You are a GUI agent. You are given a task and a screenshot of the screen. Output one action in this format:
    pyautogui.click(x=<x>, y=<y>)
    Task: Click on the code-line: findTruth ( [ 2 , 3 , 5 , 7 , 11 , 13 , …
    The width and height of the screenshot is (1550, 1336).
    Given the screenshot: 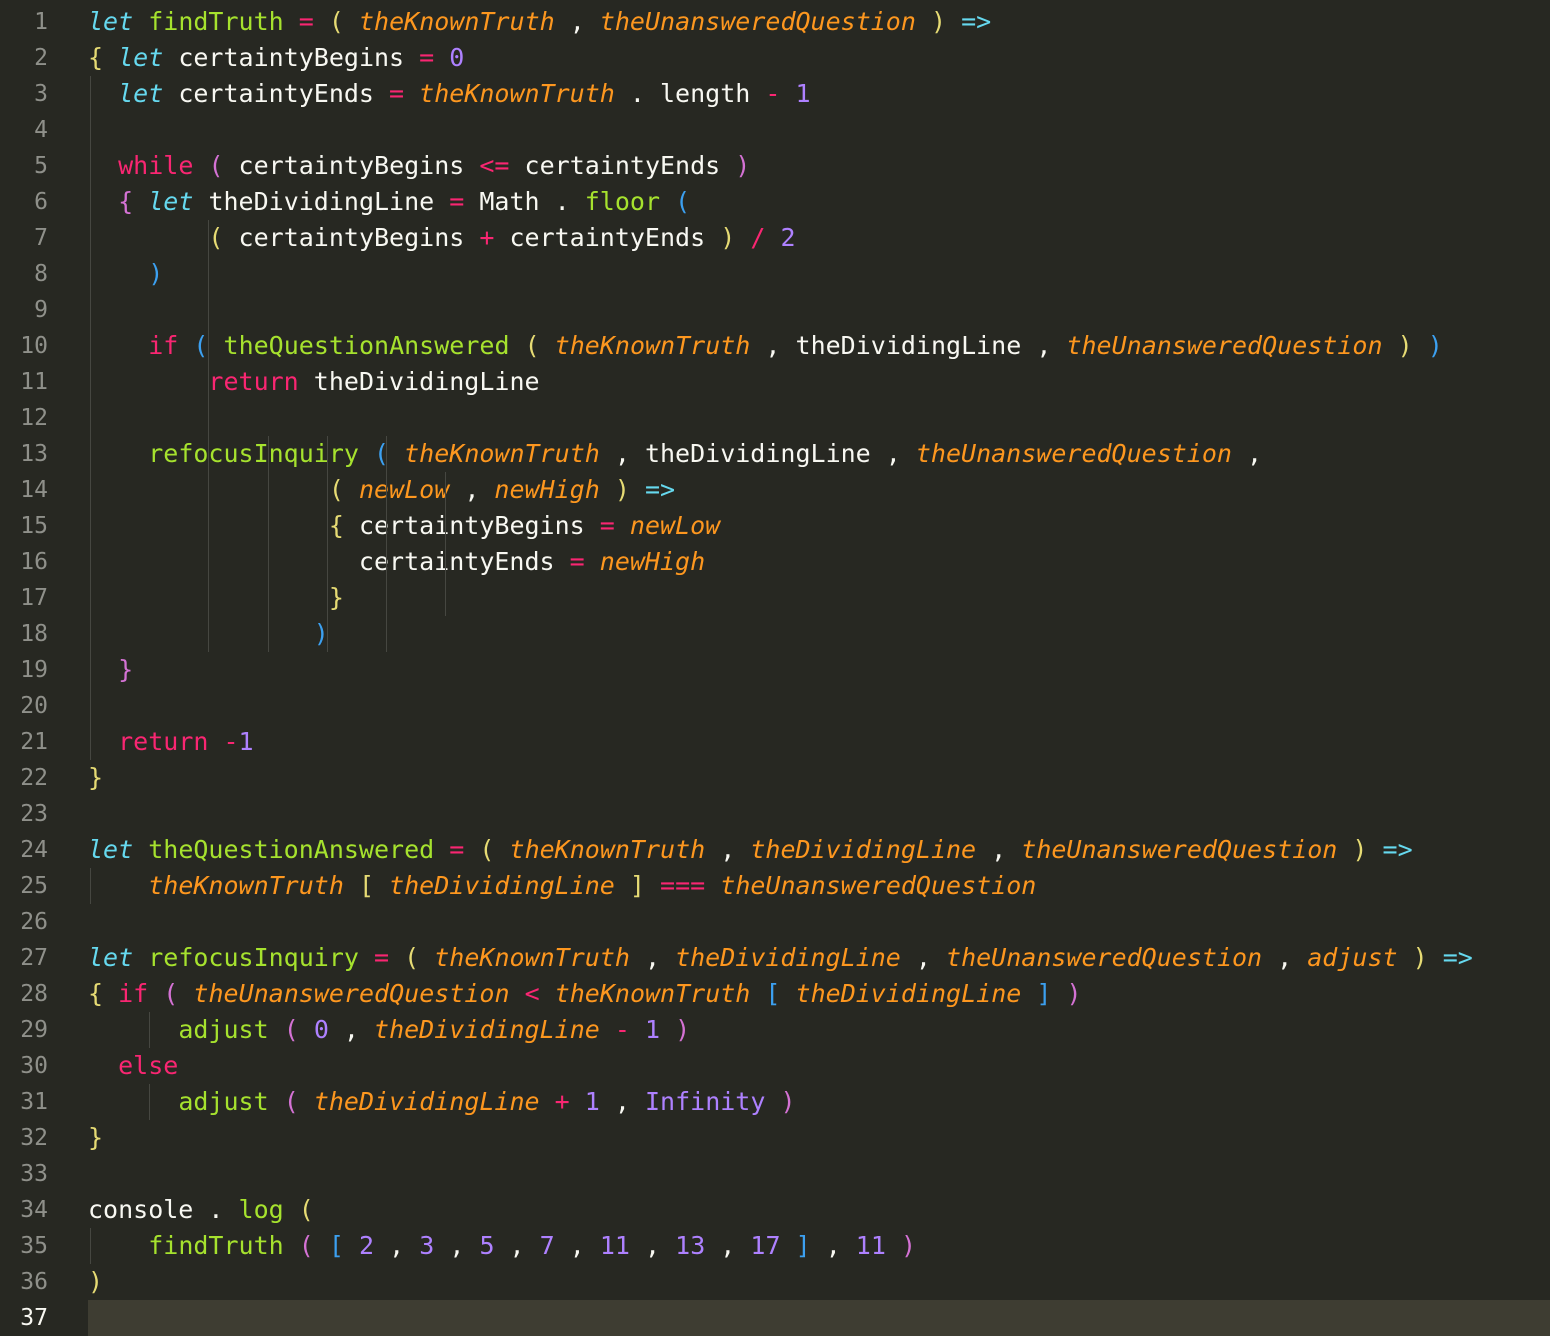 What is the action you would take?
    pyautogui.click(x=819, y=1246)
    